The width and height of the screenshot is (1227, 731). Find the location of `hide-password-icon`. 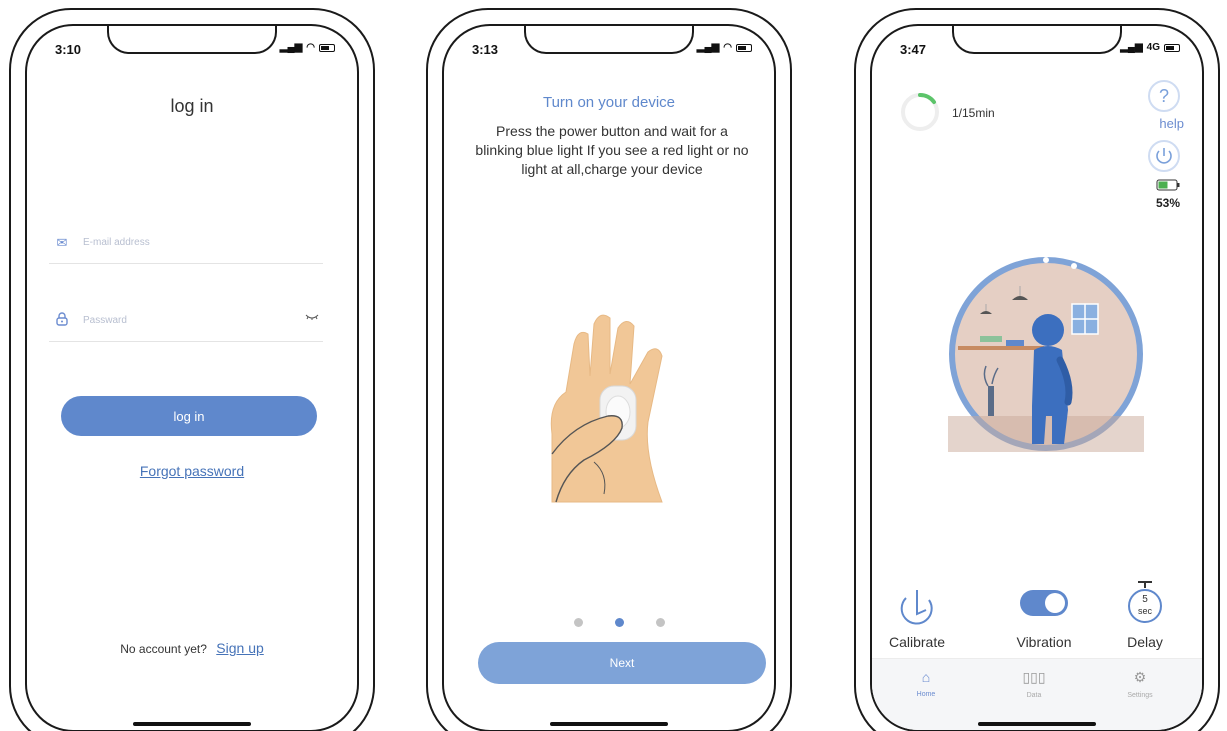

hide-password-icon is located at coordinates (312, 318).